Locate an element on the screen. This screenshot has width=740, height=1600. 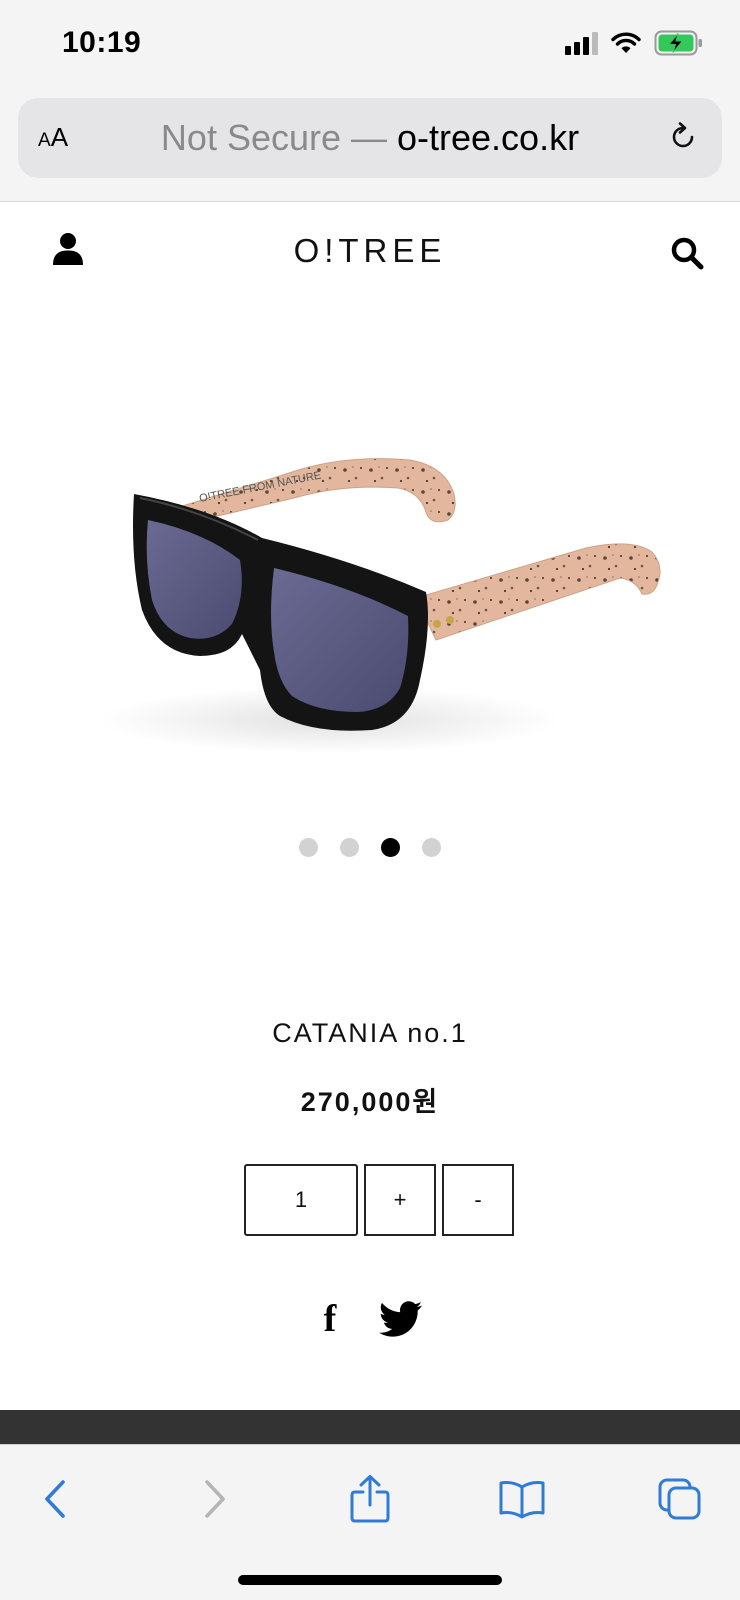
quantity-plus-button: + is located at coordinates (400, 1200).